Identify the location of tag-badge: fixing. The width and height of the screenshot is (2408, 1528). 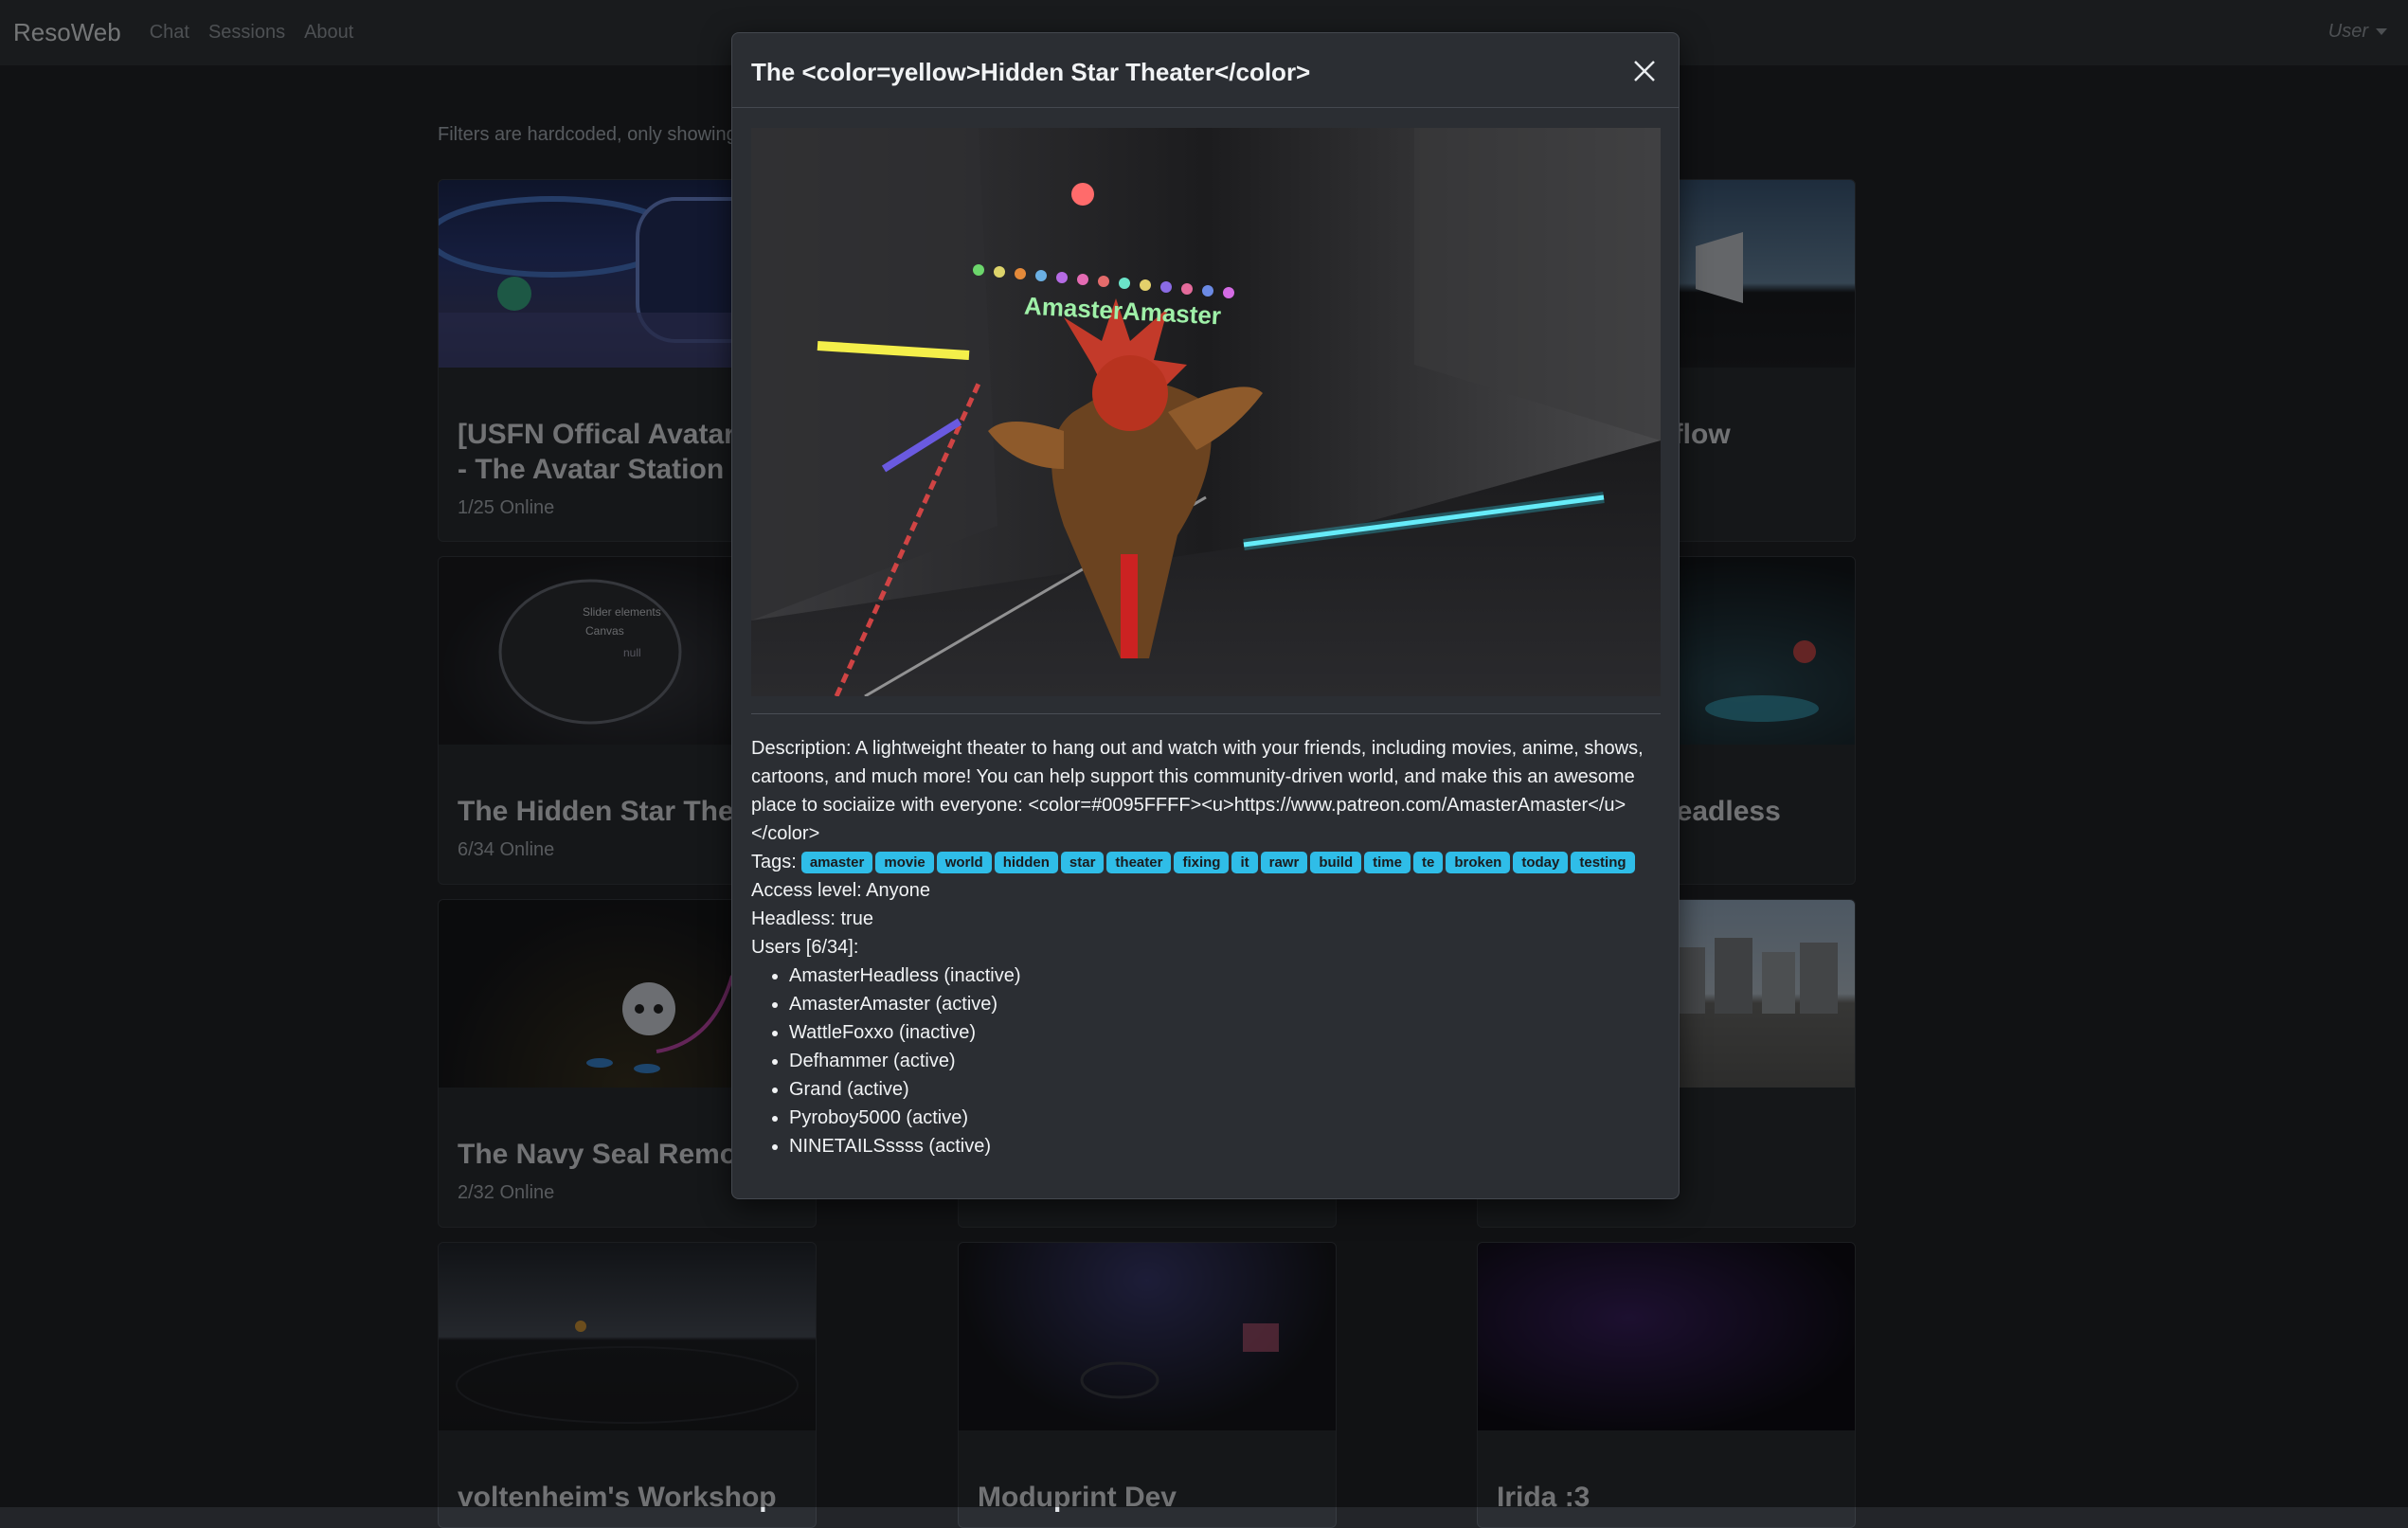
(1202, 862).